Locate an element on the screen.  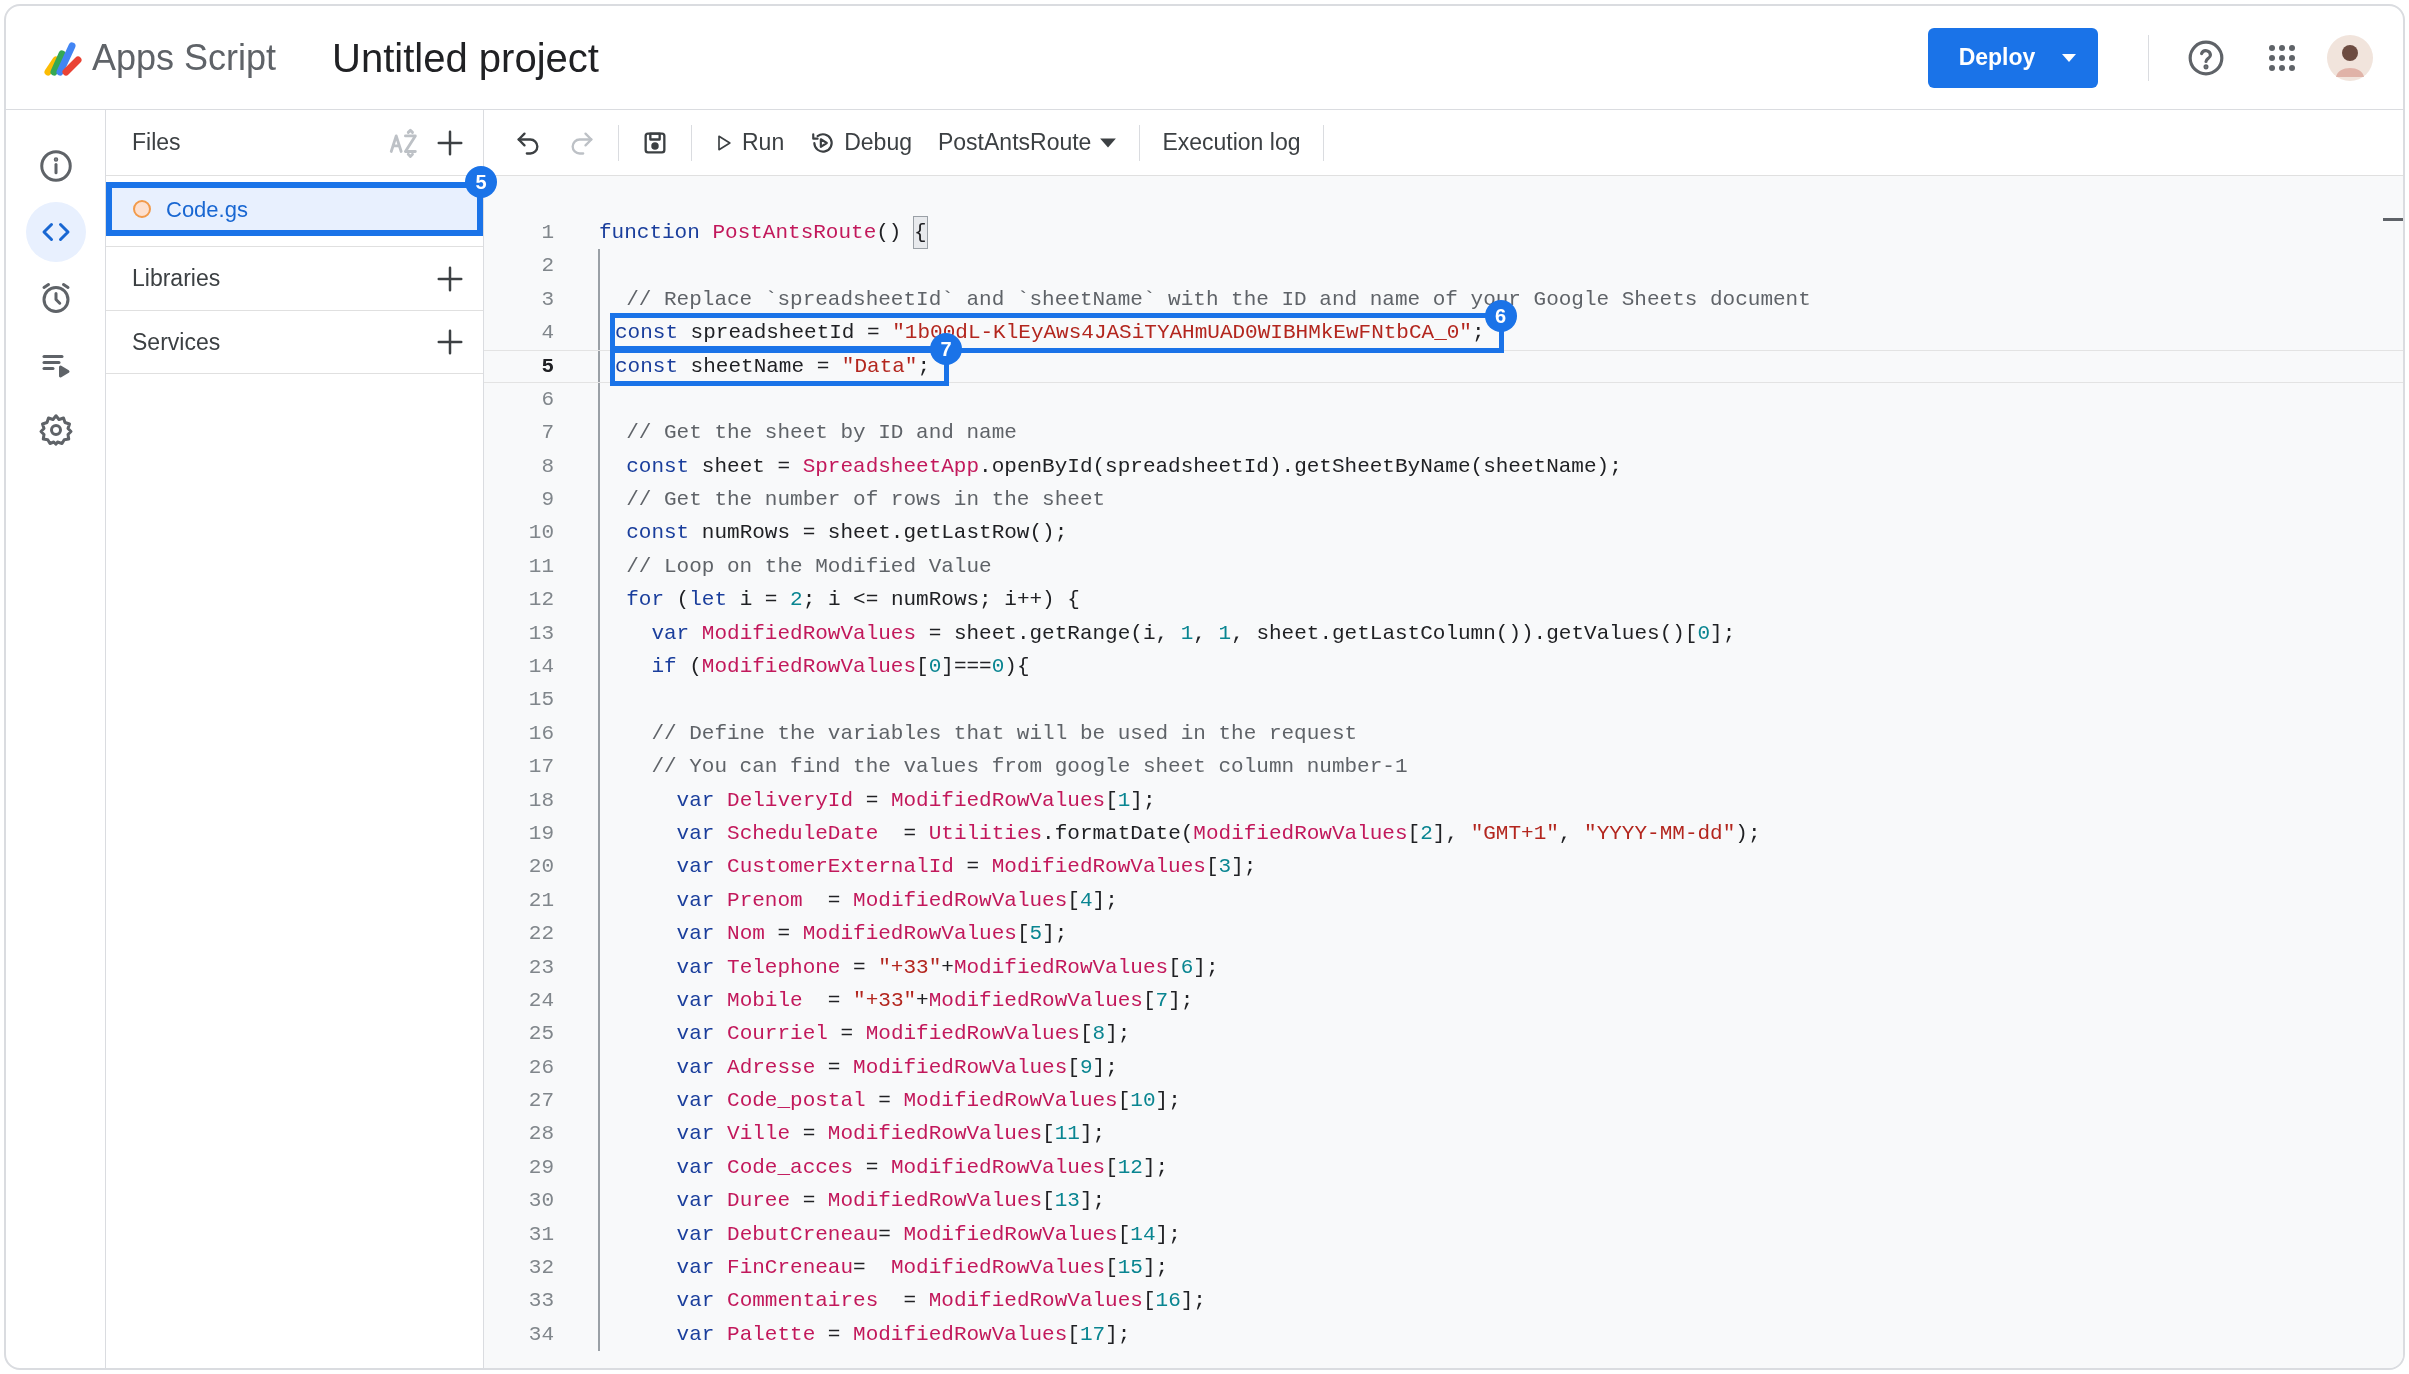
code-token: Duree is located at coordinates (759, 1201).